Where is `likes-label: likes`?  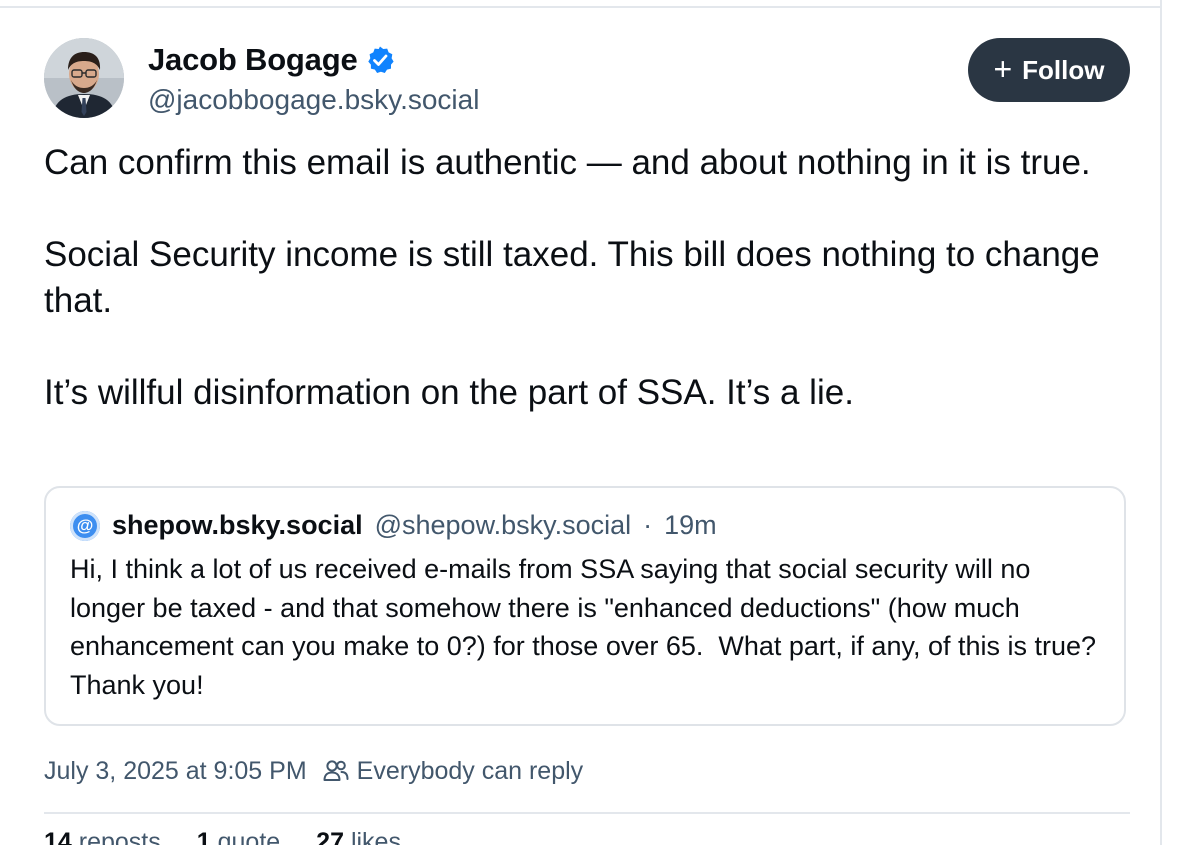 likes-label: likes is located at coordinates (375, 836).